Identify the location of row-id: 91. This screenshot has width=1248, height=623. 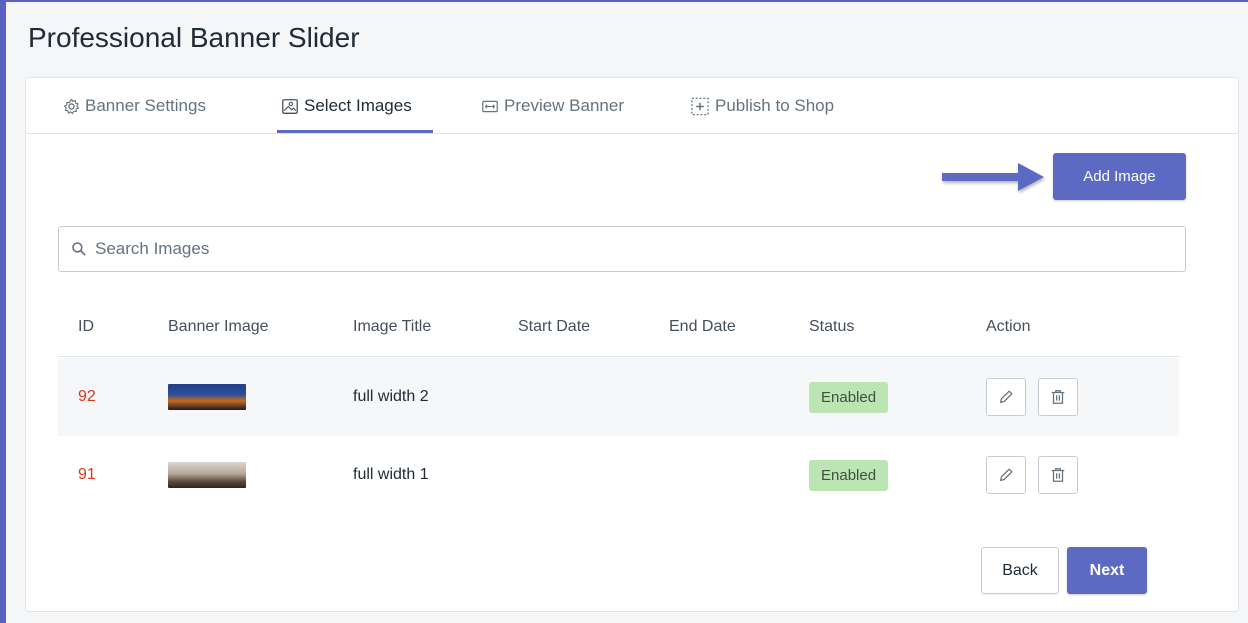
(87, 475).